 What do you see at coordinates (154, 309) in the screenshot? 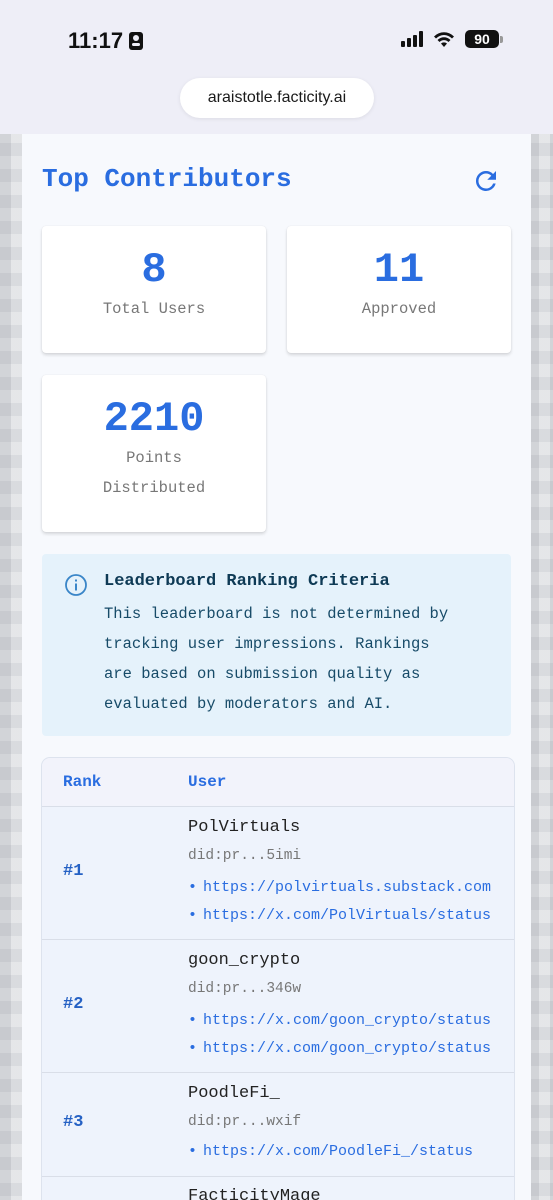
I see `stat-label: Total Users` at bounding box center [154, 309].